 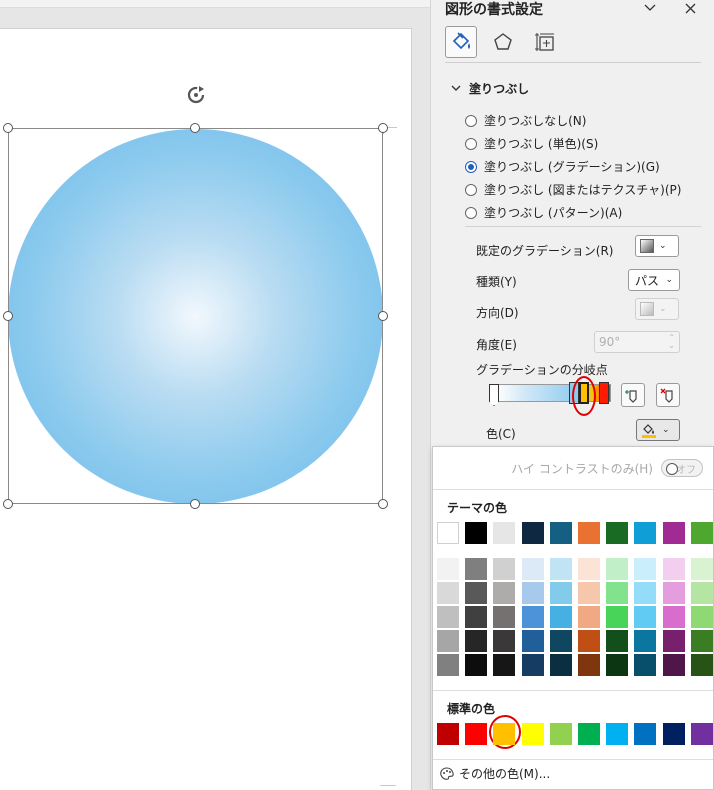 What do you see at coordinates (633, 395) in the screenshot?
I see `add-gradient-stop-button` at bounding box center [633, 395].